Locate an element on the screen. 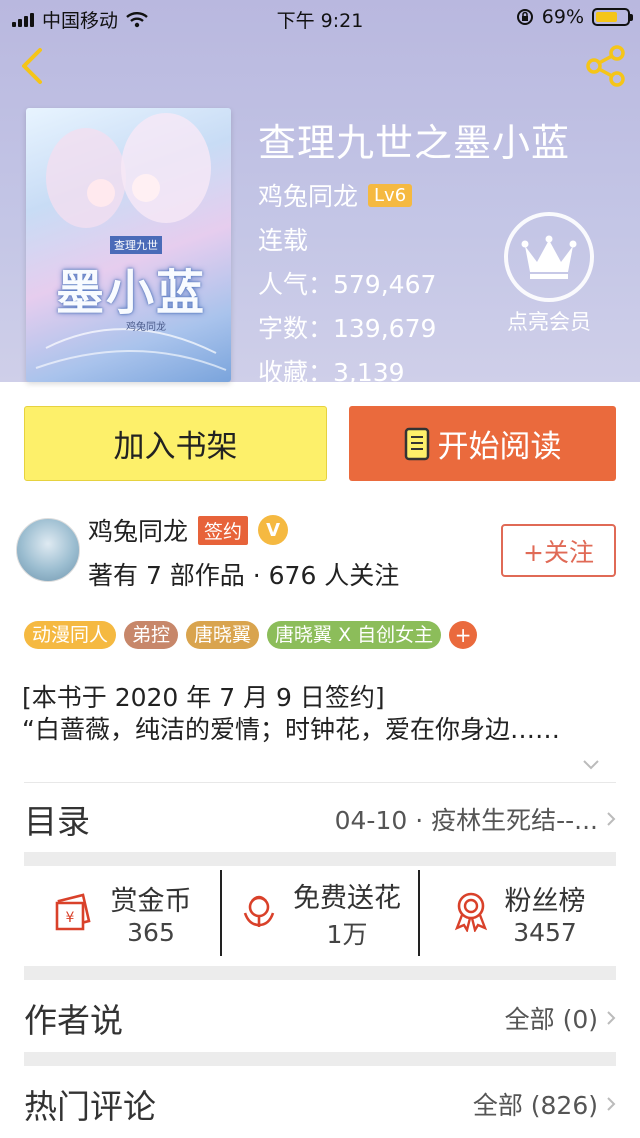 This screenshot has height=1138, width=640. tag-chip: 弟控 is located at coordinates (151, 635).